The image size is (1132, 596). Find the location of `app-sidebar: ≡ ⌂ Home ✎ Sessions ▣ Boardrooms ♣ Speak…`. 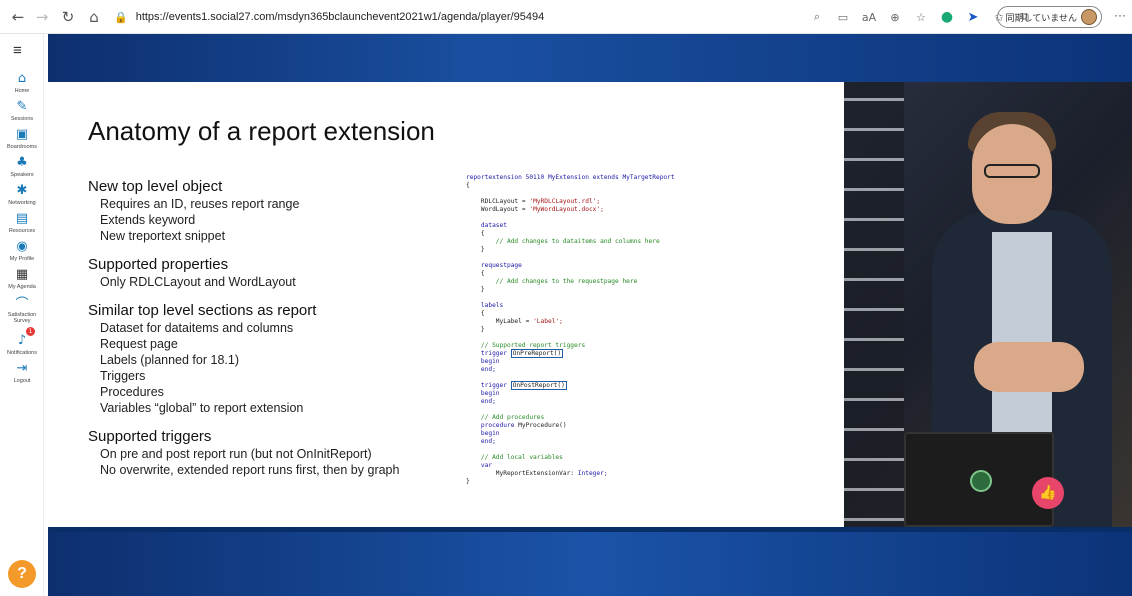

app-sidebar: ≡ ⌂ Home ✎ Sessions ▣ Boardrooms ♣ Speak… is located at coordinates (22, 315).